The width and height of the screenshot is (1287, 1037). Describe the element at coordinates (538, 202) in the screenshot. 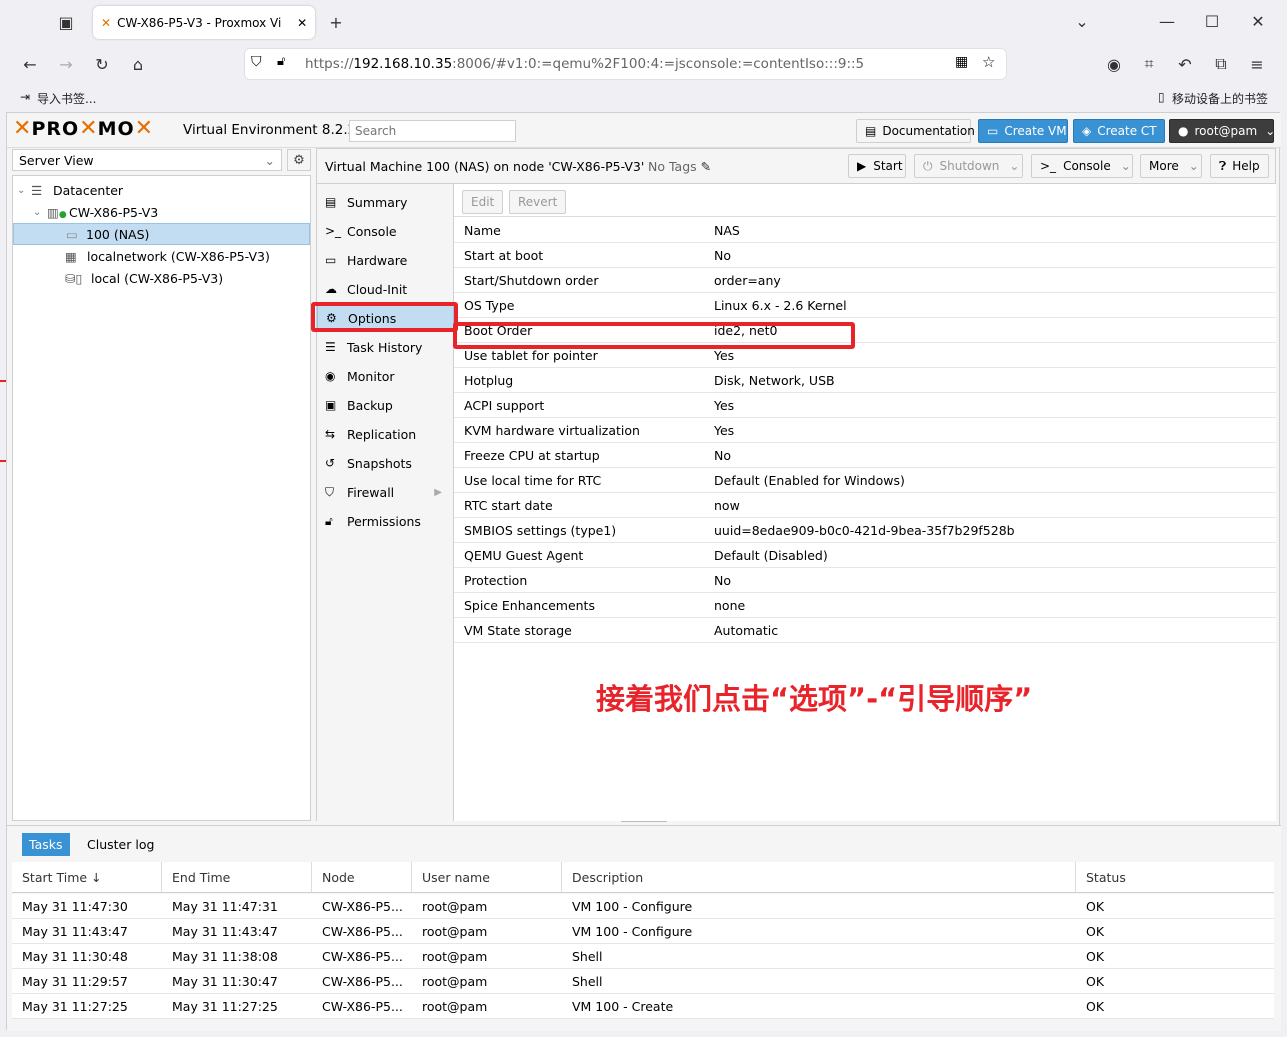

I see `revert-button: Revert` at that location.